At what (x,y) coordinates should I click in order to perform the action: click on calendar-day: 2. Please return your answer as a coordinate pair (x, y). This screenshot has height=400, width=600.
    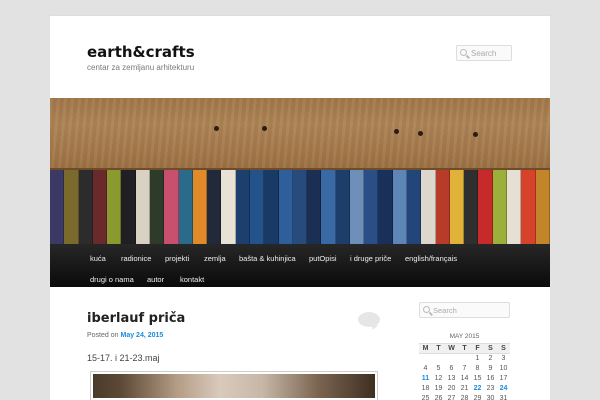
    Looking at the image, I should click on (490, 359).